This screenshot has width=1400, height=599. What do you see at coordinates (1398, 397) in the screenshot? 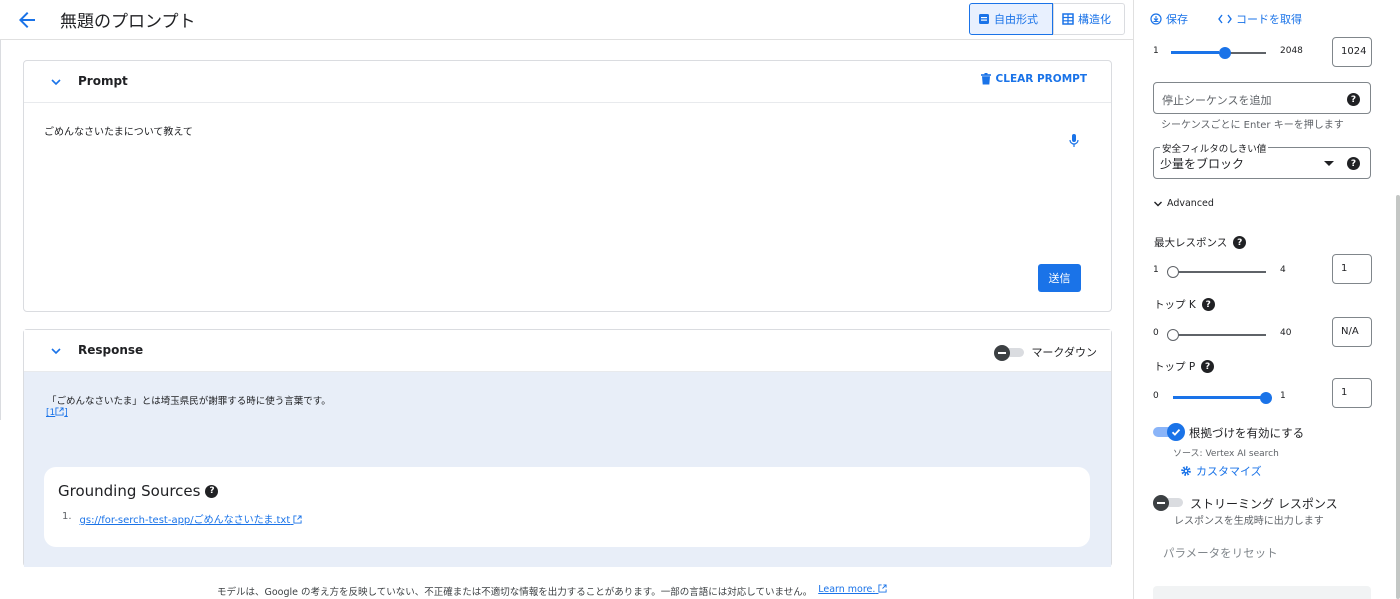
I see `panel-scrollbar` at bounding box center [1398, 397].